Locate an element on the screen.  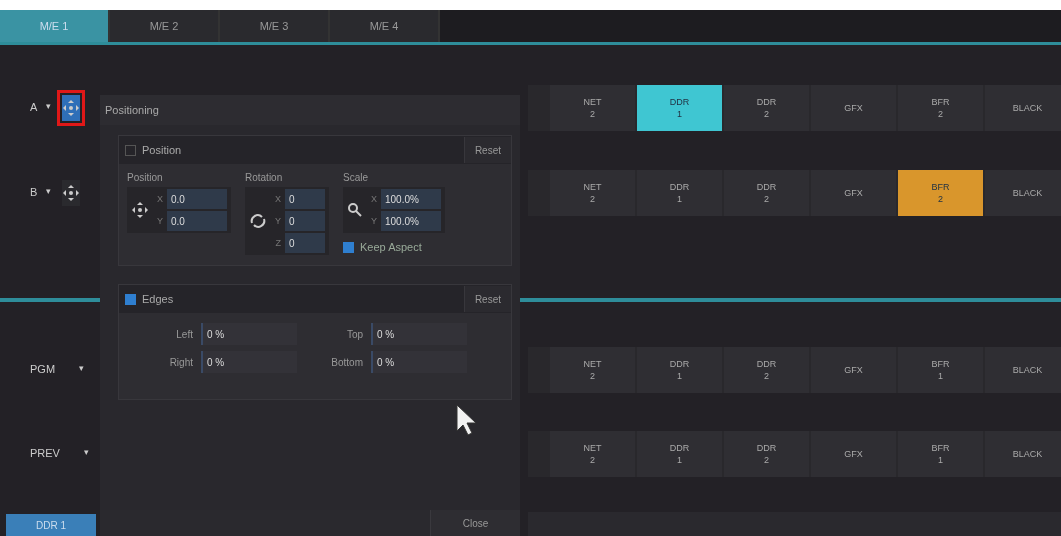
row-label: B is located at coordinates (34, 192).